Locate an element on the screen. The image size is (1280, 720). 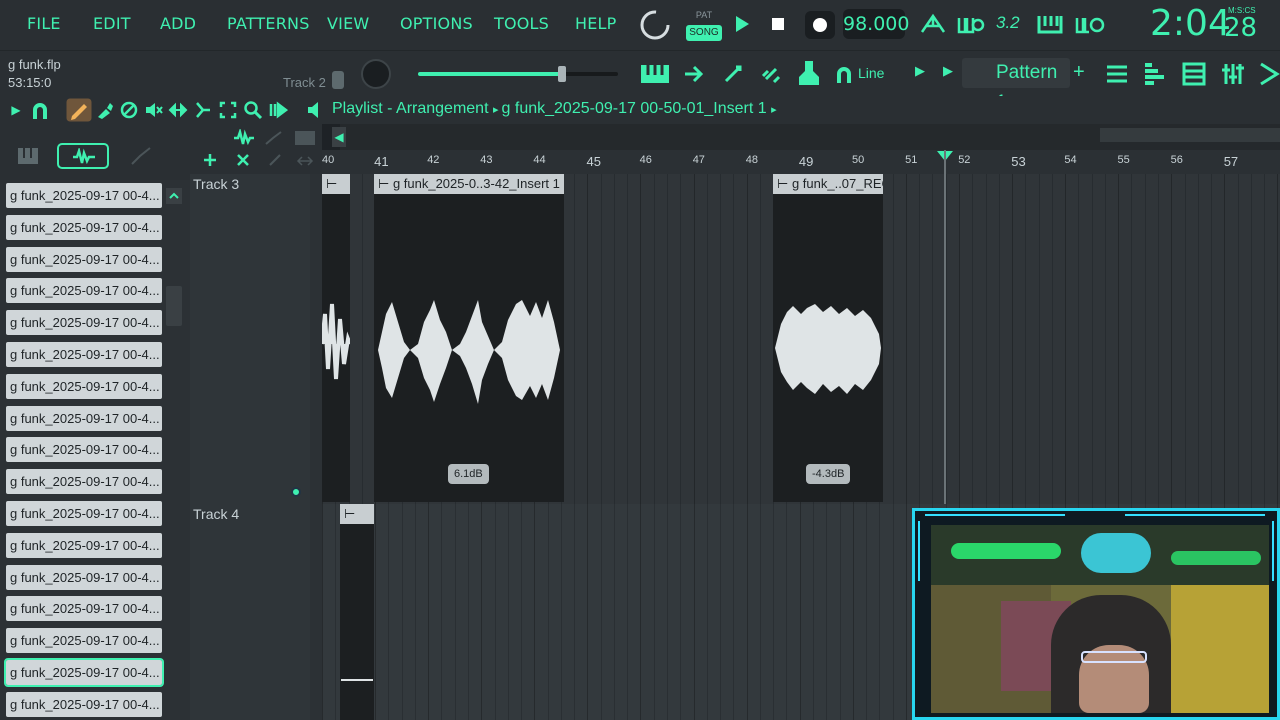
pattern-prev-icon: ▶ is located at coordinates (948, 71).